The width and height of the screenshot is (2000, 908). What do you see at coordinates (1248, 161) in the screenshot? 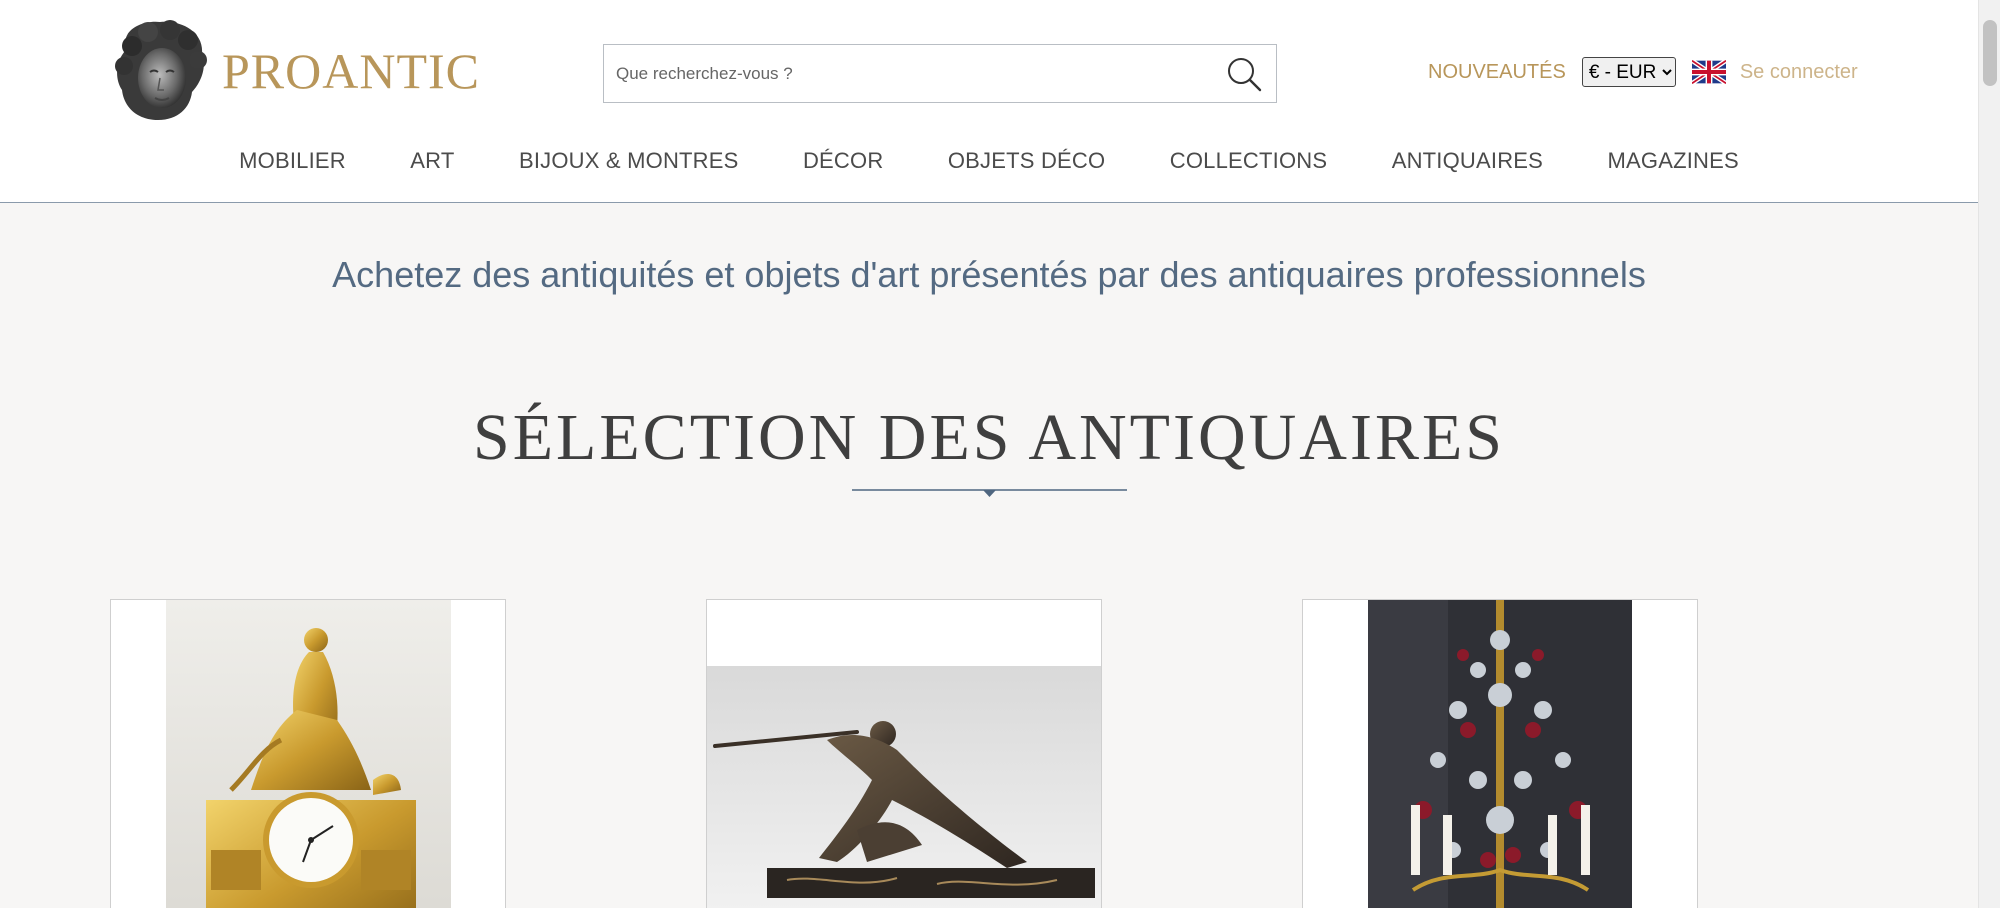
I see `nav-item-collections: COLLECTIONS` at bounding box center [1248, 161].